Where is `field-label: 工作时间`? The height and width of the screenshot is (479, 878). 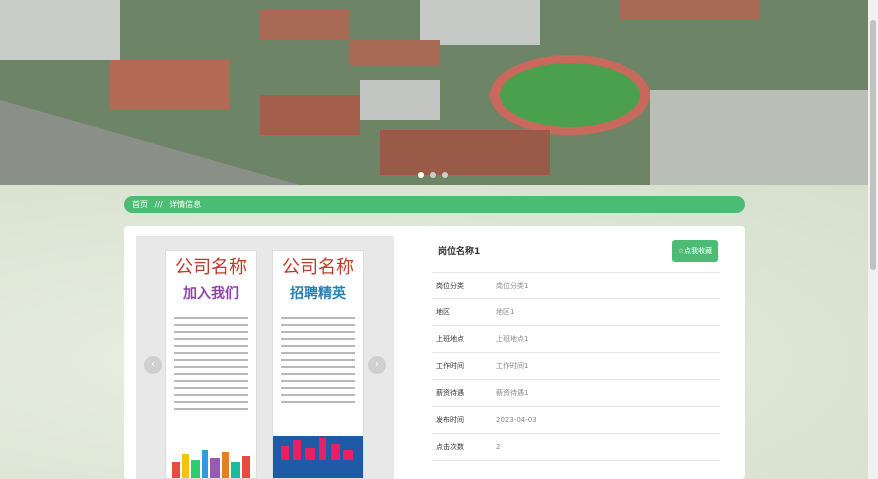
field-label: 工作时间 is located at coordinates (450, 366).